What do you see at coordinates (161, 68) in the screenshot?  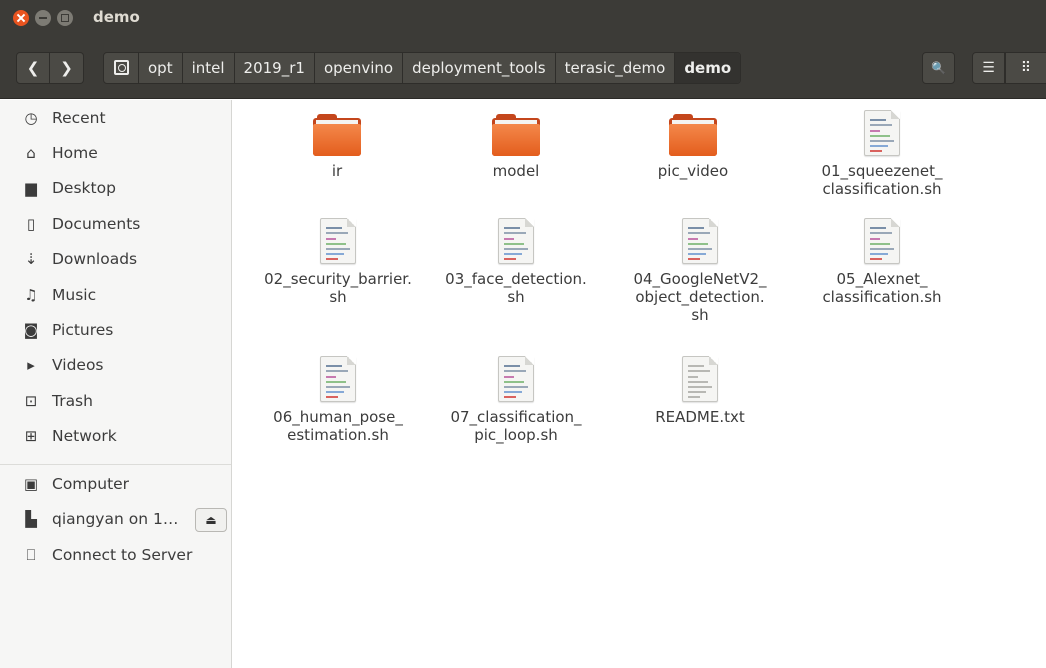 I see `path-crumb-opt: opt` at bounding box center [161, 68].